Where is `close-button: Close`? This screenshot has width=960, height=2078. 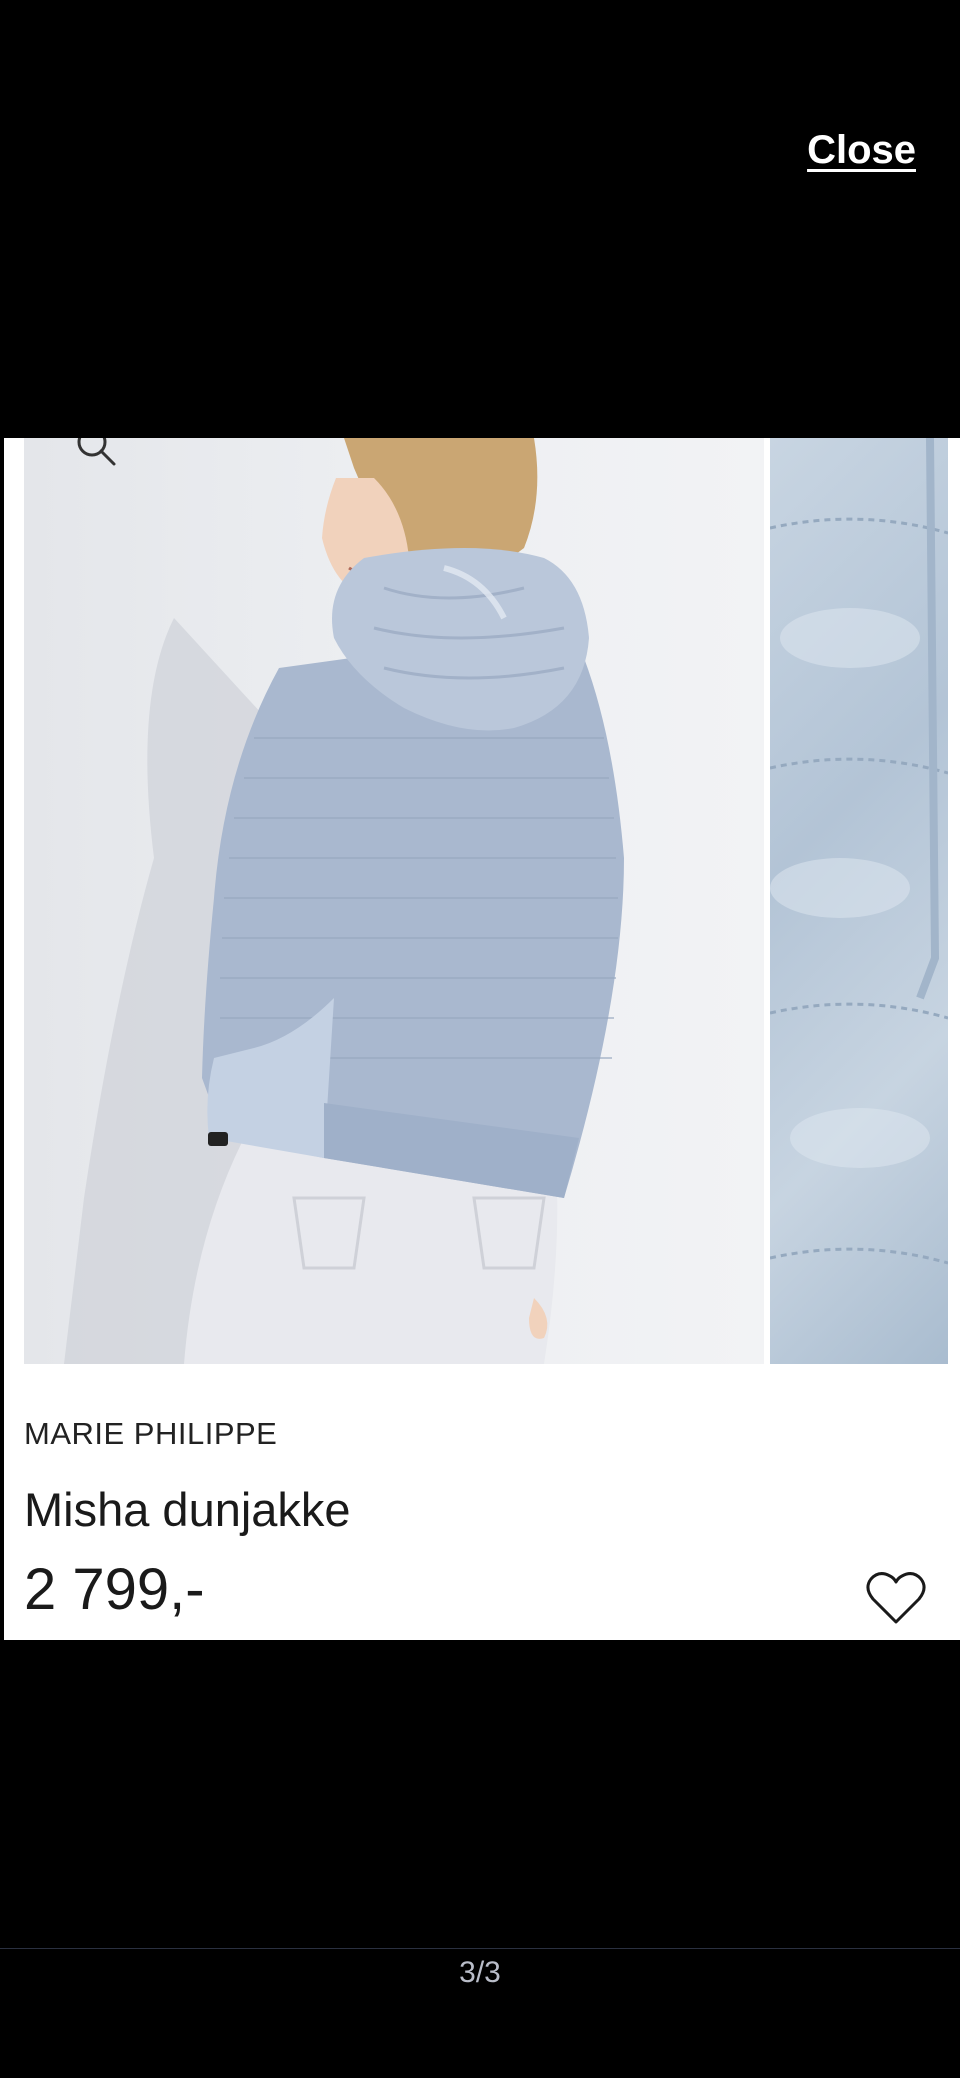 close-button: Close is located at coordinates (861, 150).